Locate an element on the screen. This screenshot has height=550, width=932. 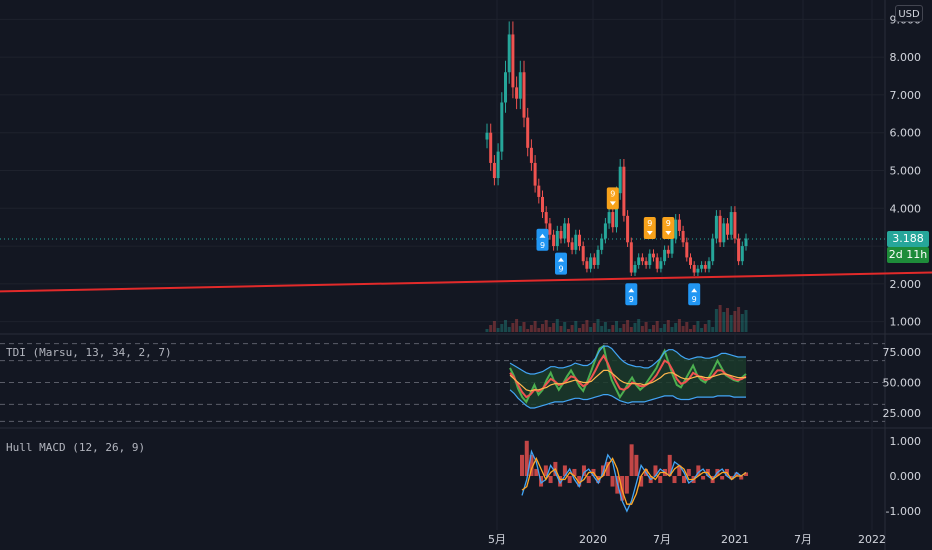
price-tick-label: 8.000 is located at coordinates (906, 57).